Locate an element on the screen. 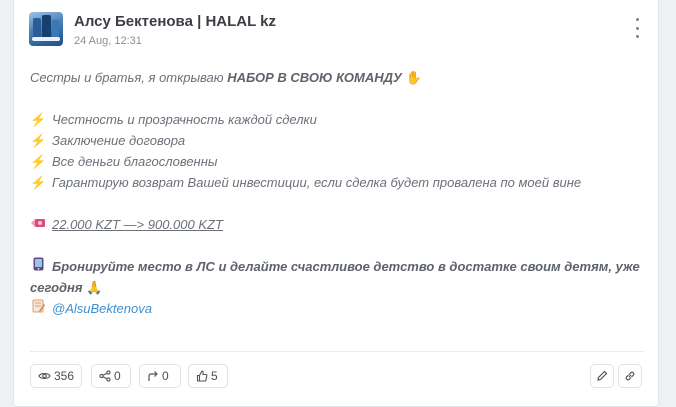  thumbs-up-icon is located at coordinates (202, 376).